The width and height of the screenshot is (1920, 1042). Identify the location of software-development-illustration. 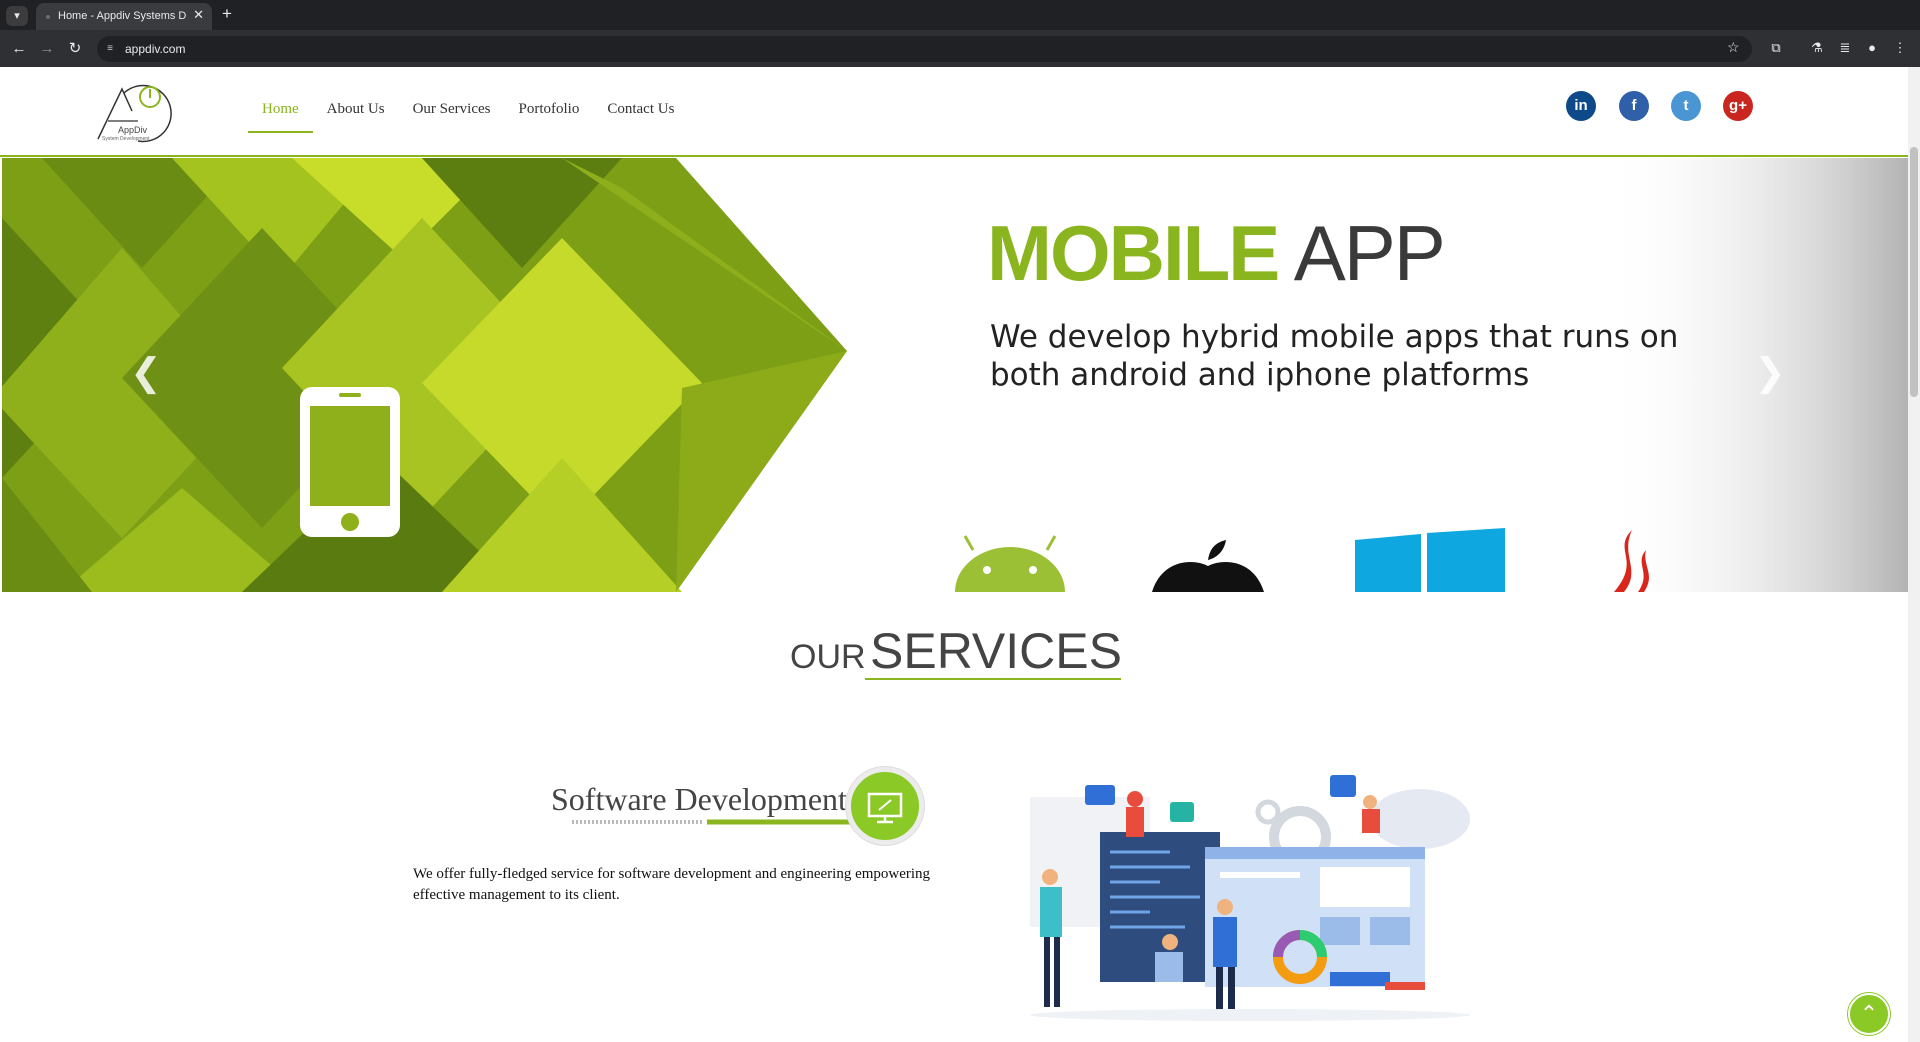
(1250, 898).